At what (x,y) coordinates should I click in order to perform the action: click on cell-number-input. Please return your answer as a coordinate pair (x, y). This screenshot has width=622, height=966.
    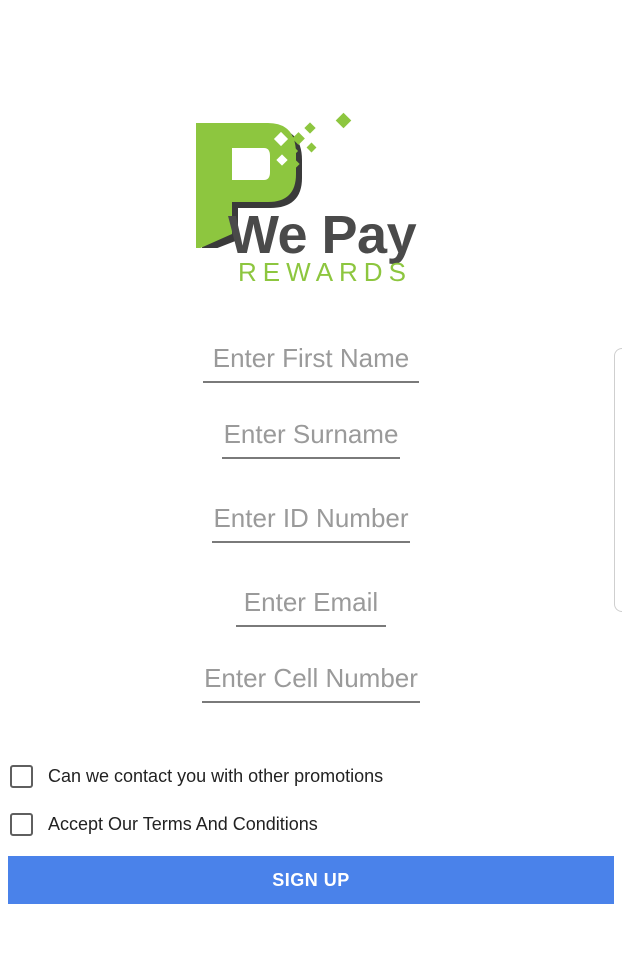
    Looking at the image, I should click on (311, 682).